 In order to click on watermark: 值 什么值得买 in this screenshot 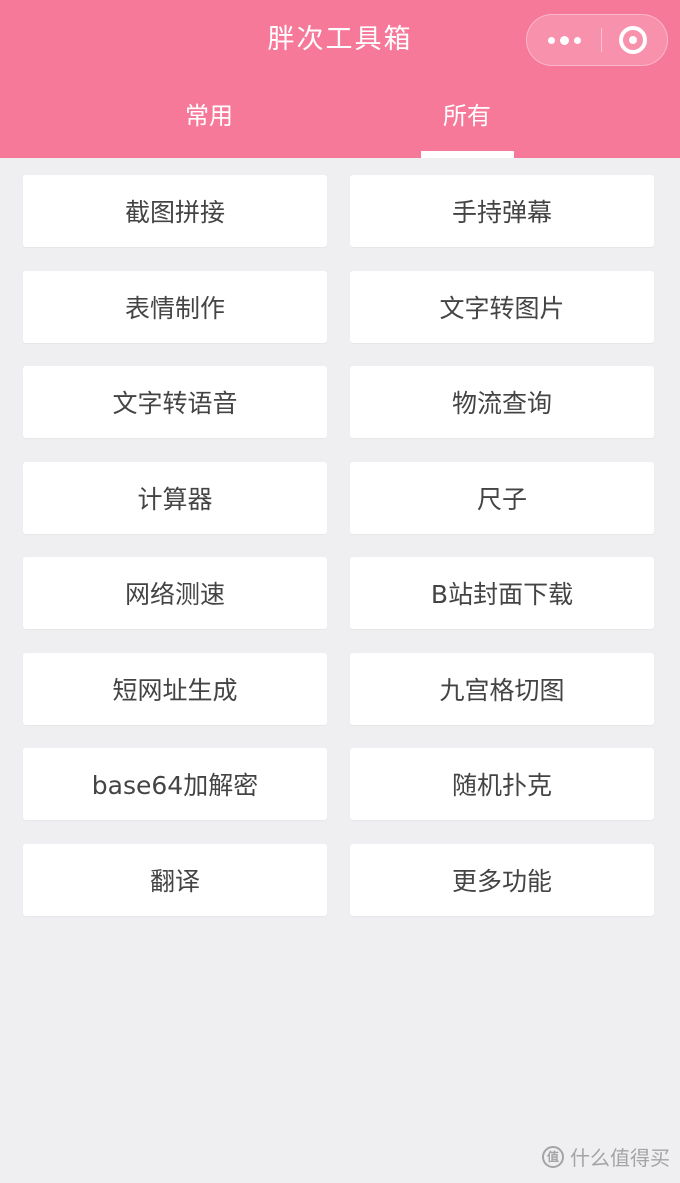, I will do `click(606, 1156)`.